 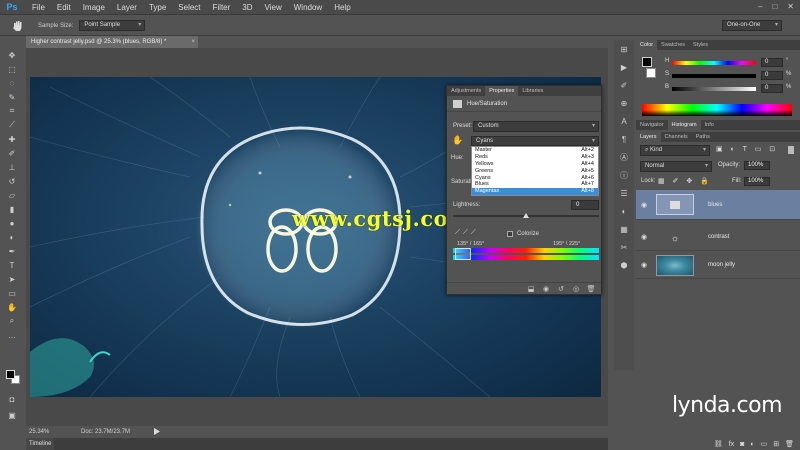 I want to click on history-brush-icon: ↺, so click(x=12, y=181).